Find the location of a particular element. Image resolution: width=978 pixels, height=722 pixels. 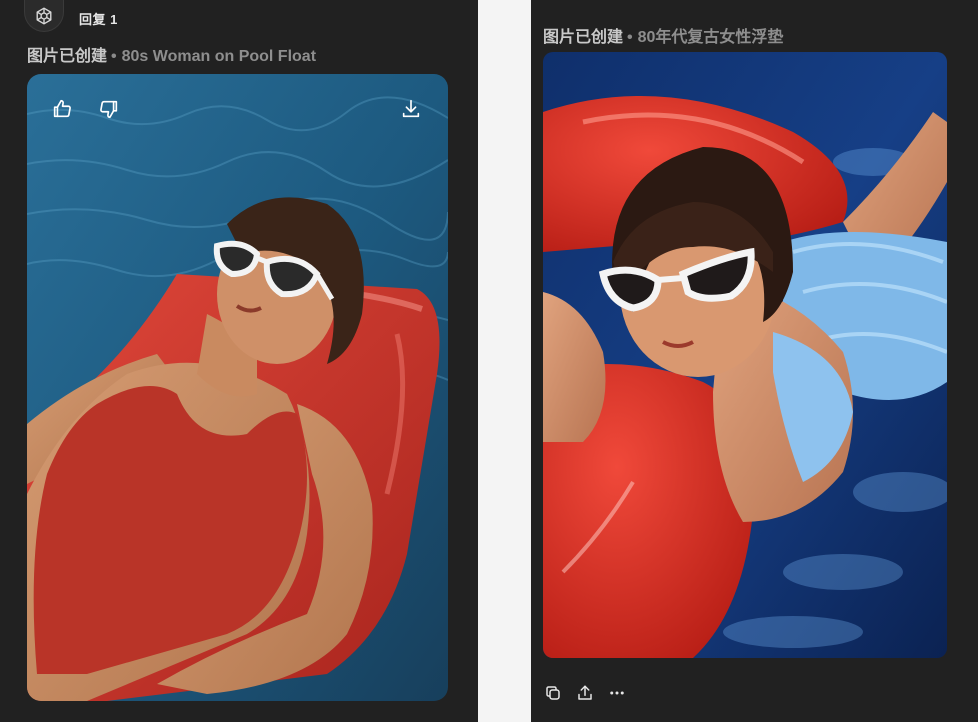

image-created-caption-left: 图片已创建 • 80s Woman on Pool Float is located at coordinates (171, 54).